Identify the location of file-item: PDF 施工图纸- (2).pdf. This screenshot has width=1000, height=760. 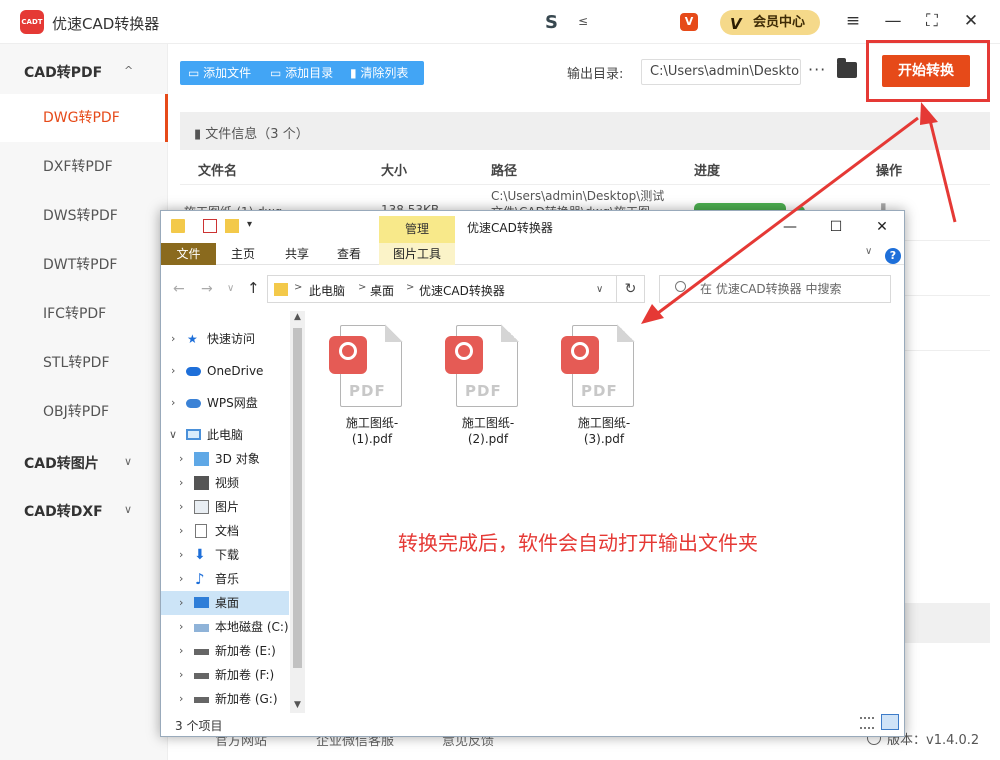
(488, 386).